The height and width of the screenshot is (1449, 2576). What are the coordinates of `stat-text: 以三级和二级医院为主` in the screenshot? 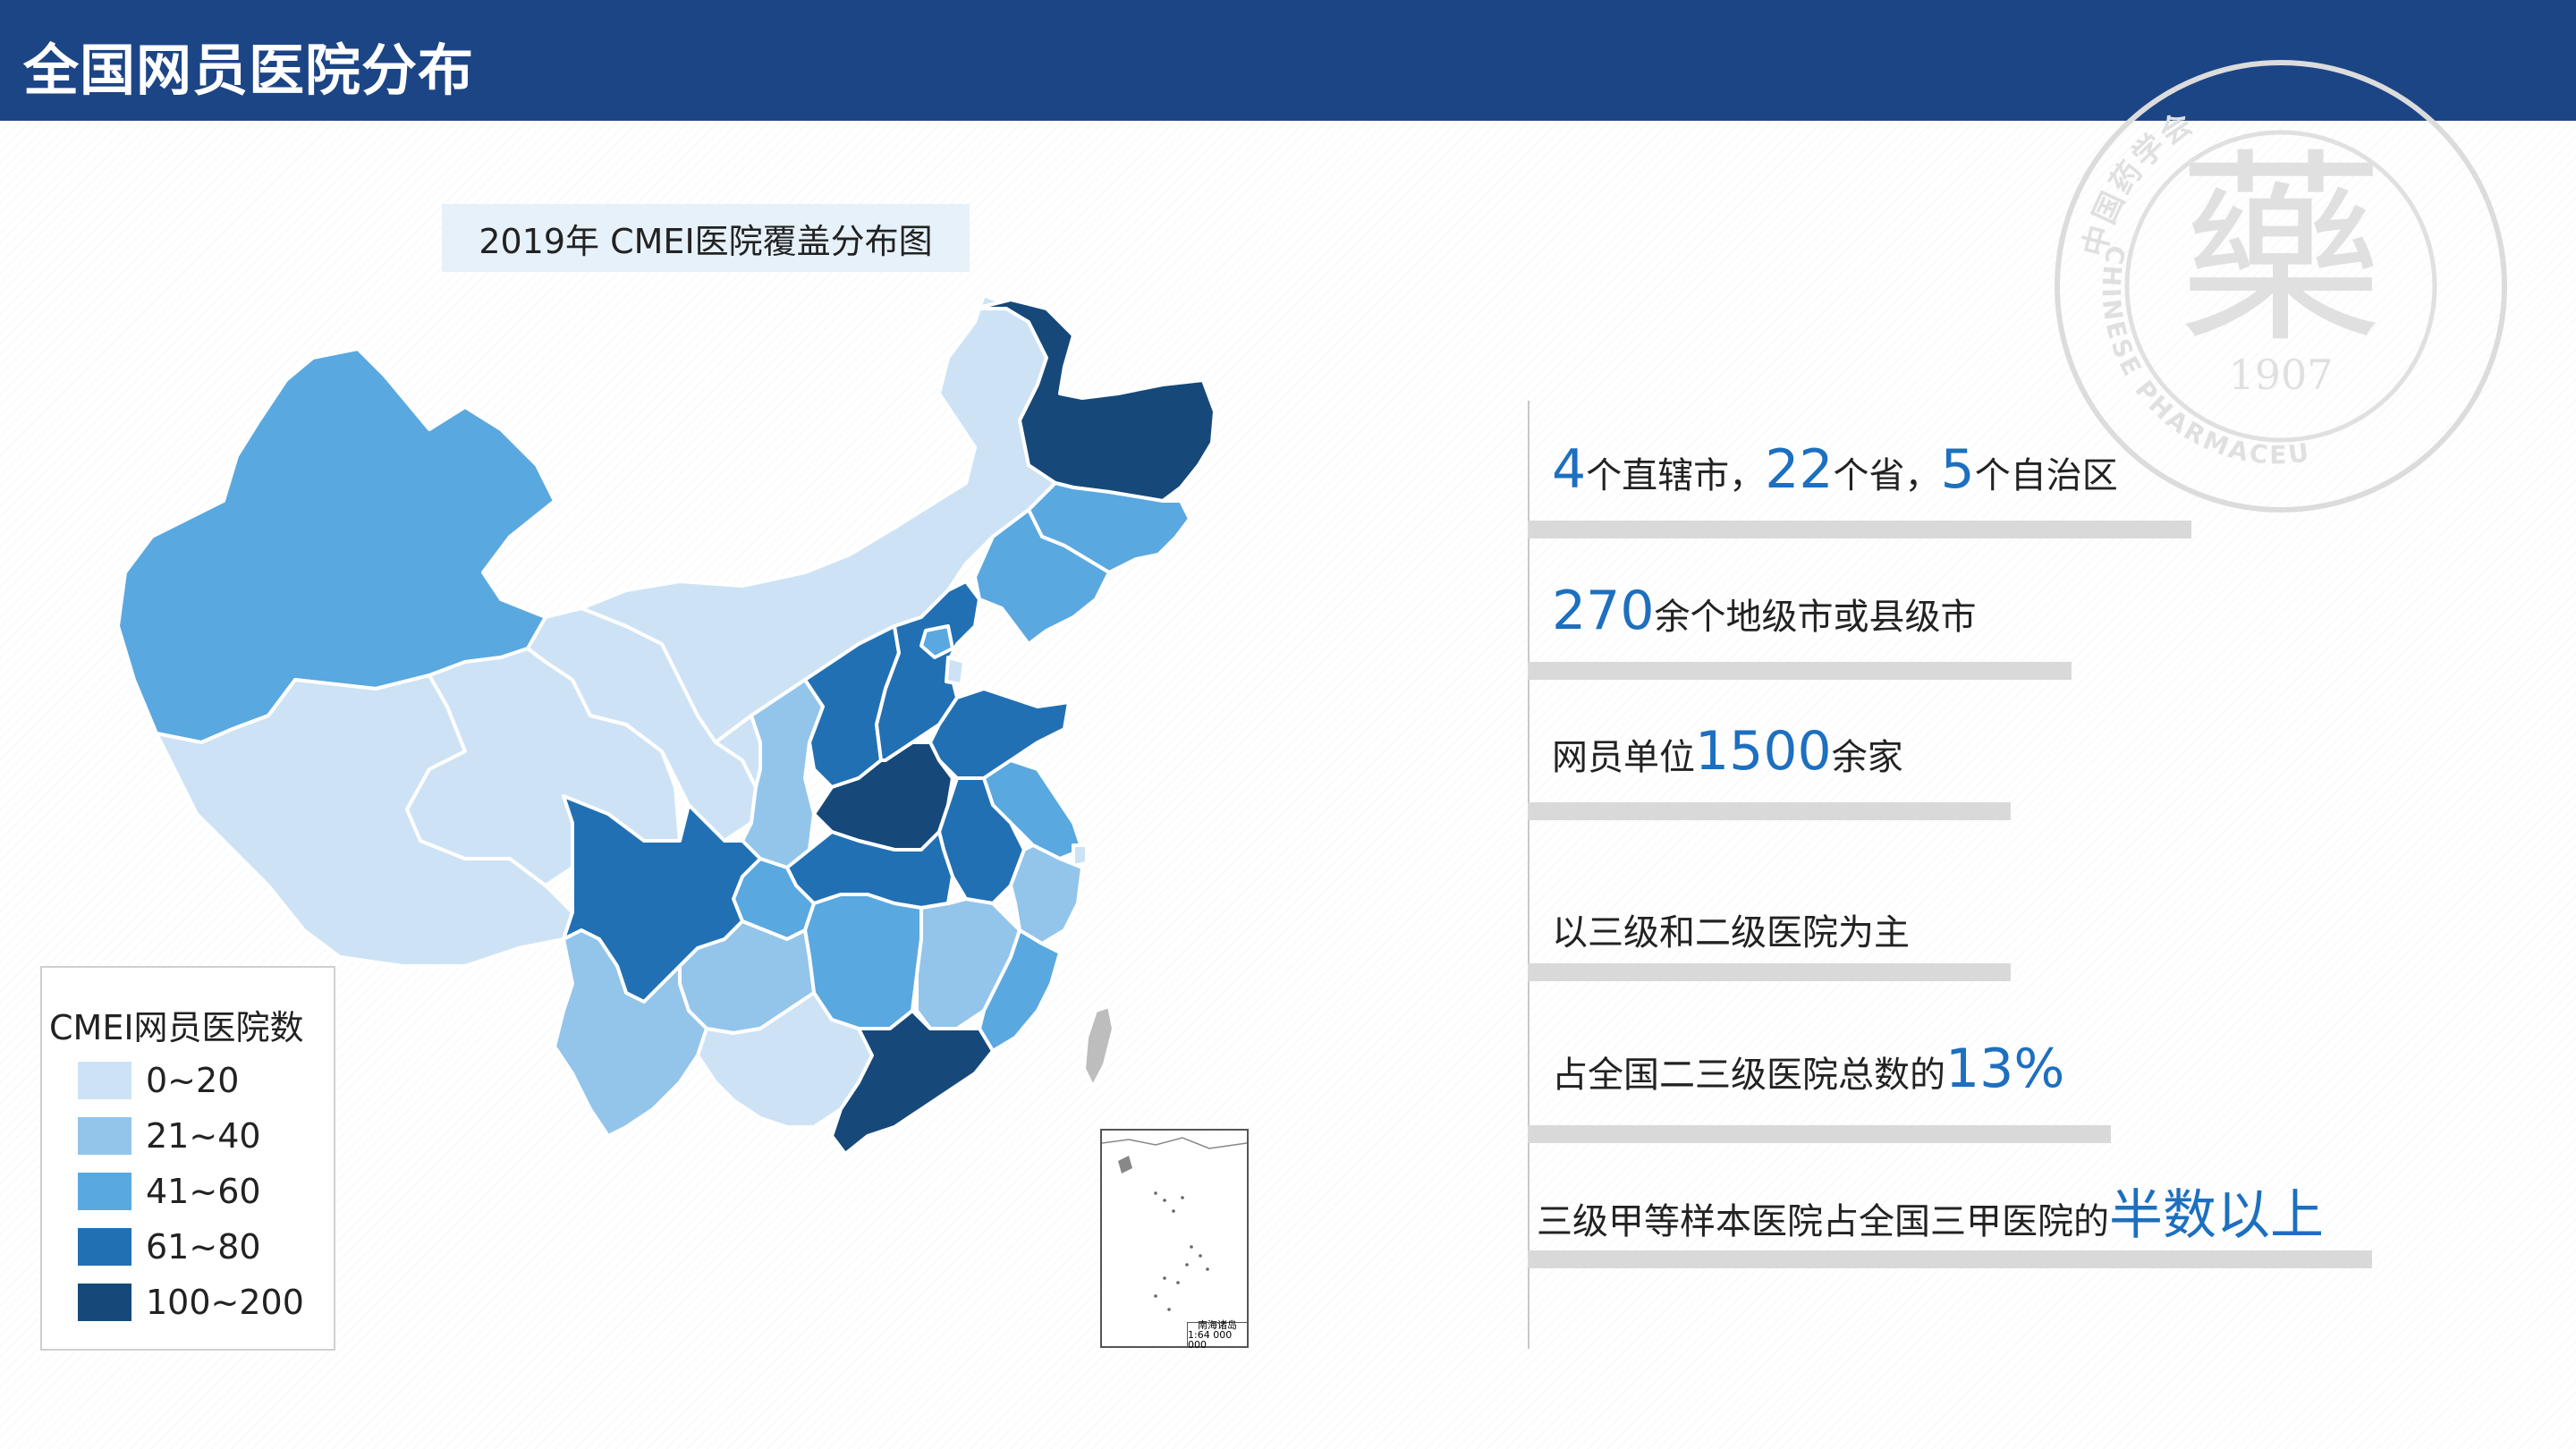 It's located at (1731, 932).